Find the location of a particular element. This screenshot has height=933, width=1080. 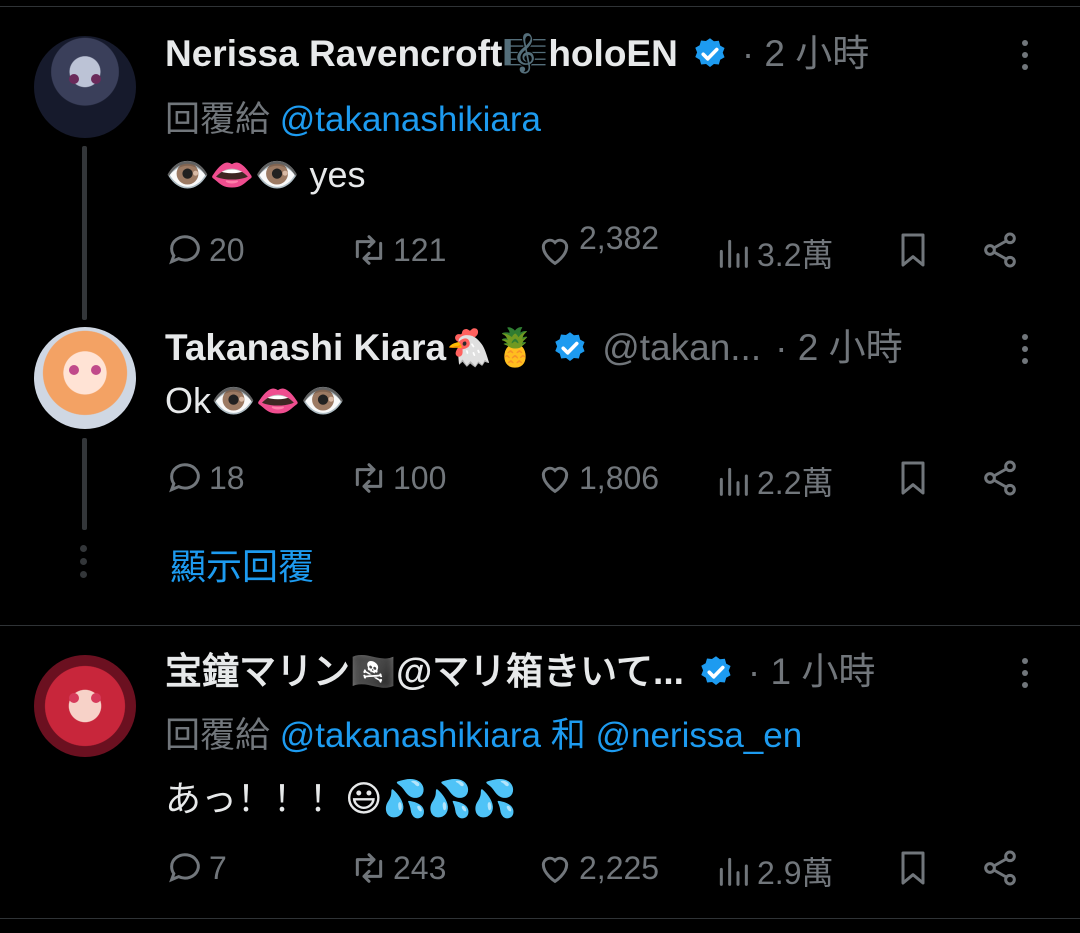

repost-count: 100 is located at coordinates (420, 477).